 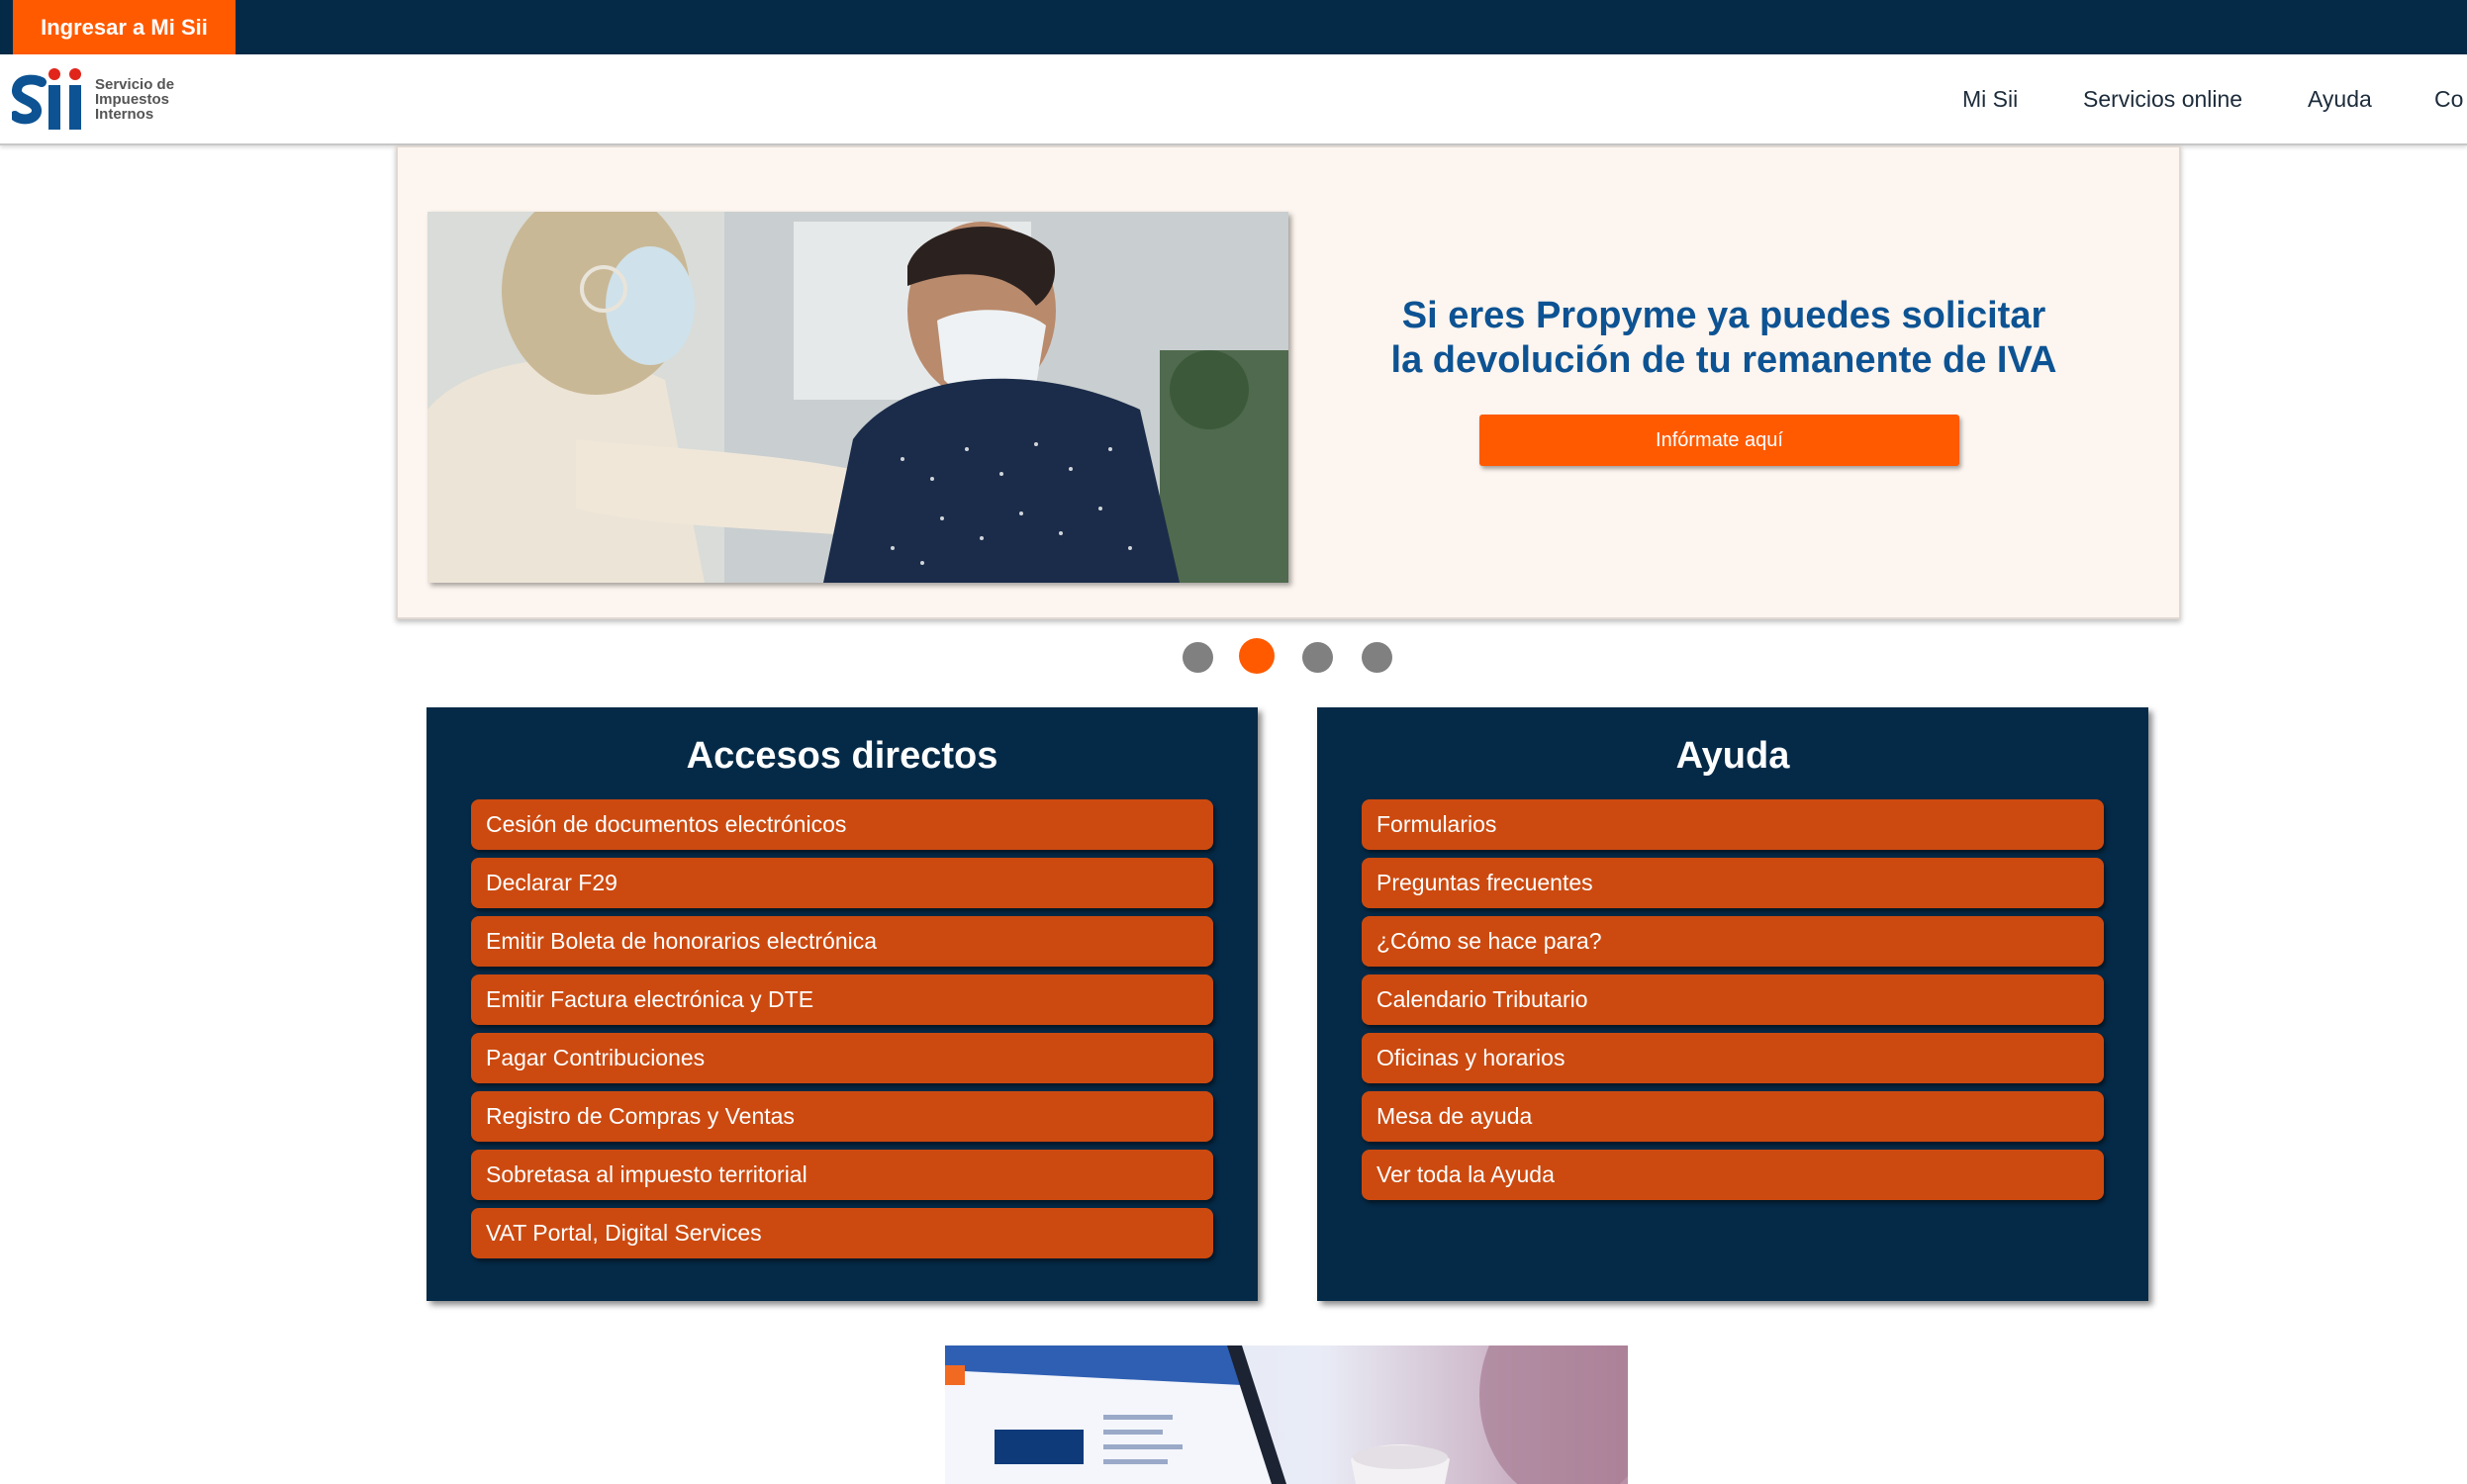 What do you see at coordinates (1733, 883) in the screenshot?
I see `link-preguntas-frecuentes: Preguntas frecuentes` at bounding box center [1733, 883].